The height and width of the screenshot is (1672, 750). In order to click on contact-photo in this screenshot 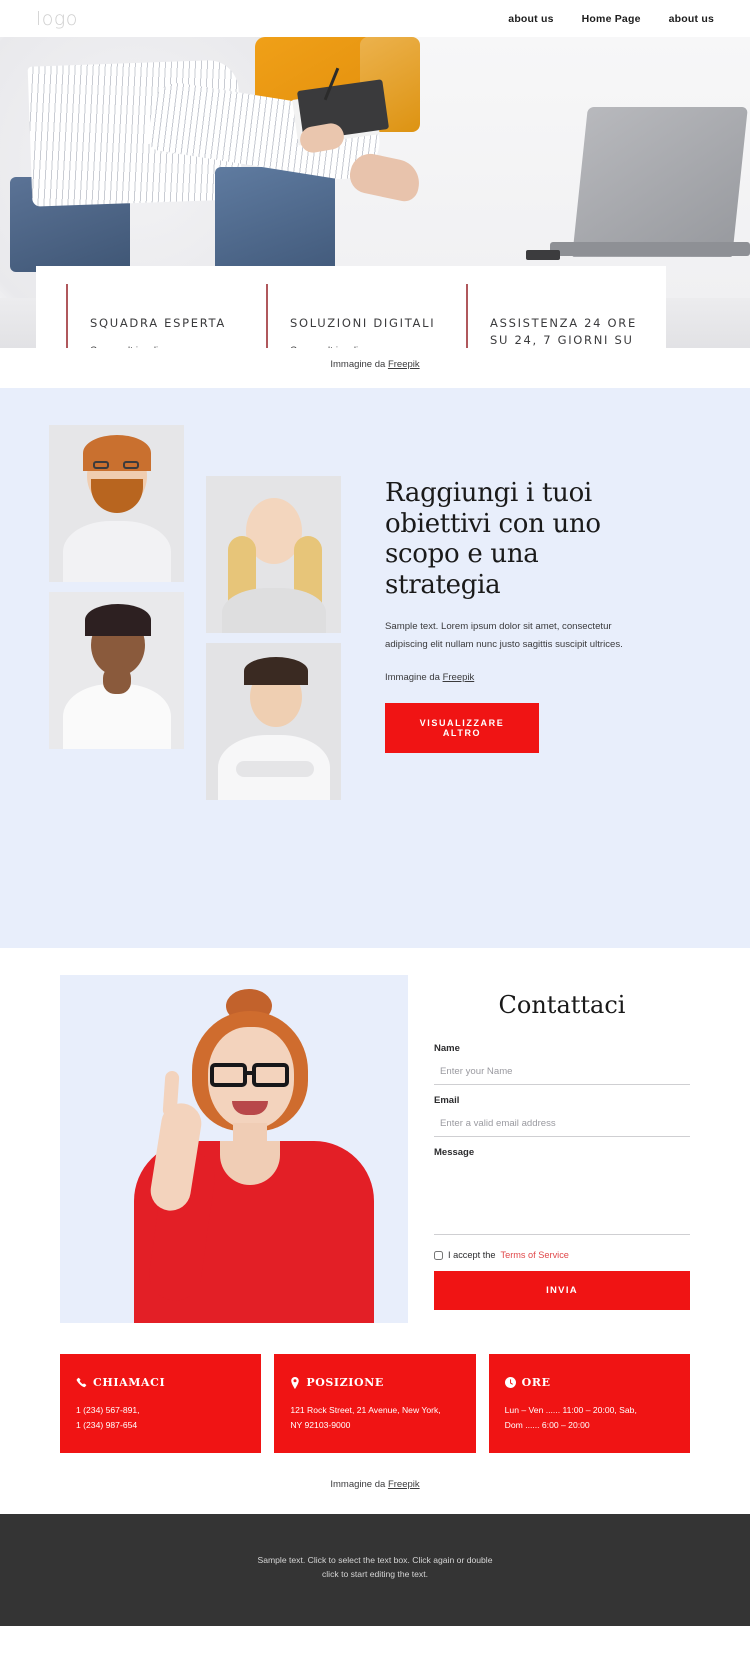, I will do `click(234, 1149)`.